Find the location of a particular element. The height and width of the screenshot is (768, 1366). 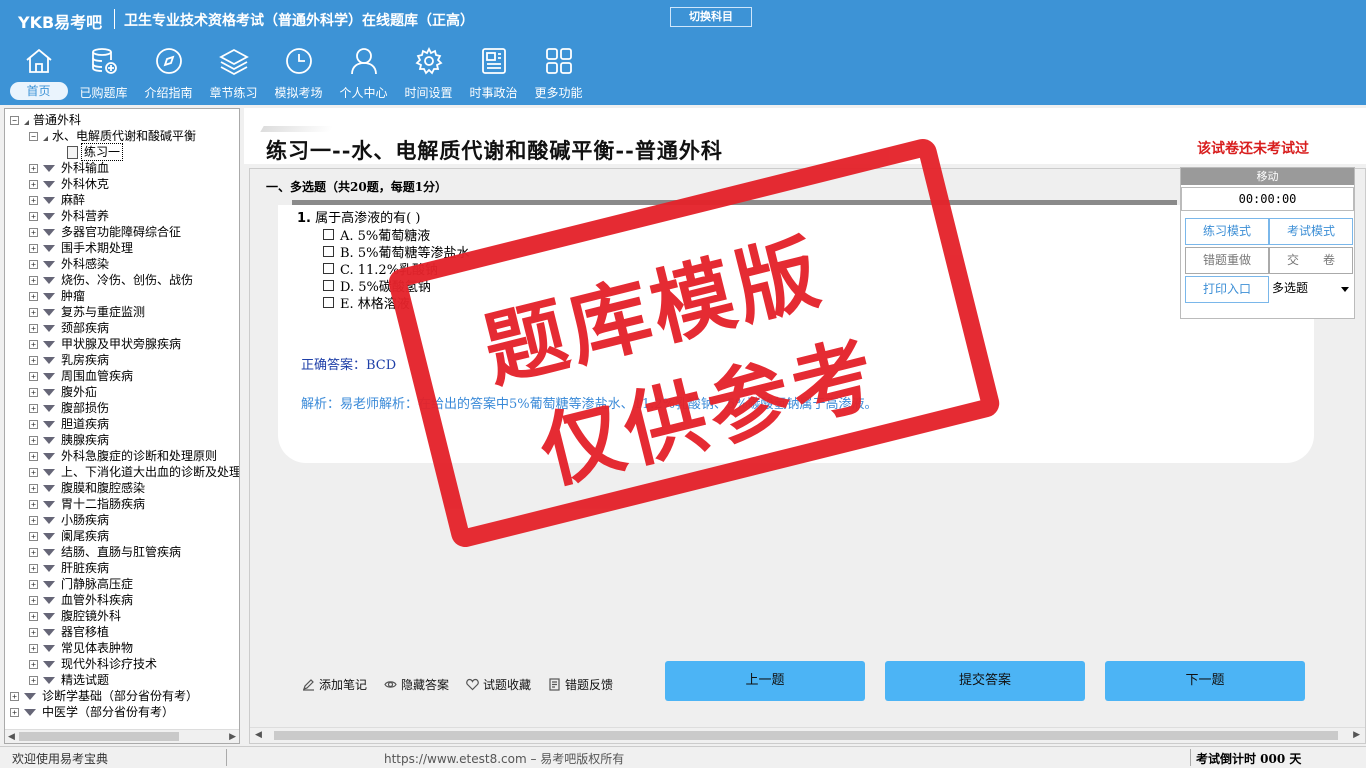

previous-question-button: 上一题 is located at coordinates (765, 681).